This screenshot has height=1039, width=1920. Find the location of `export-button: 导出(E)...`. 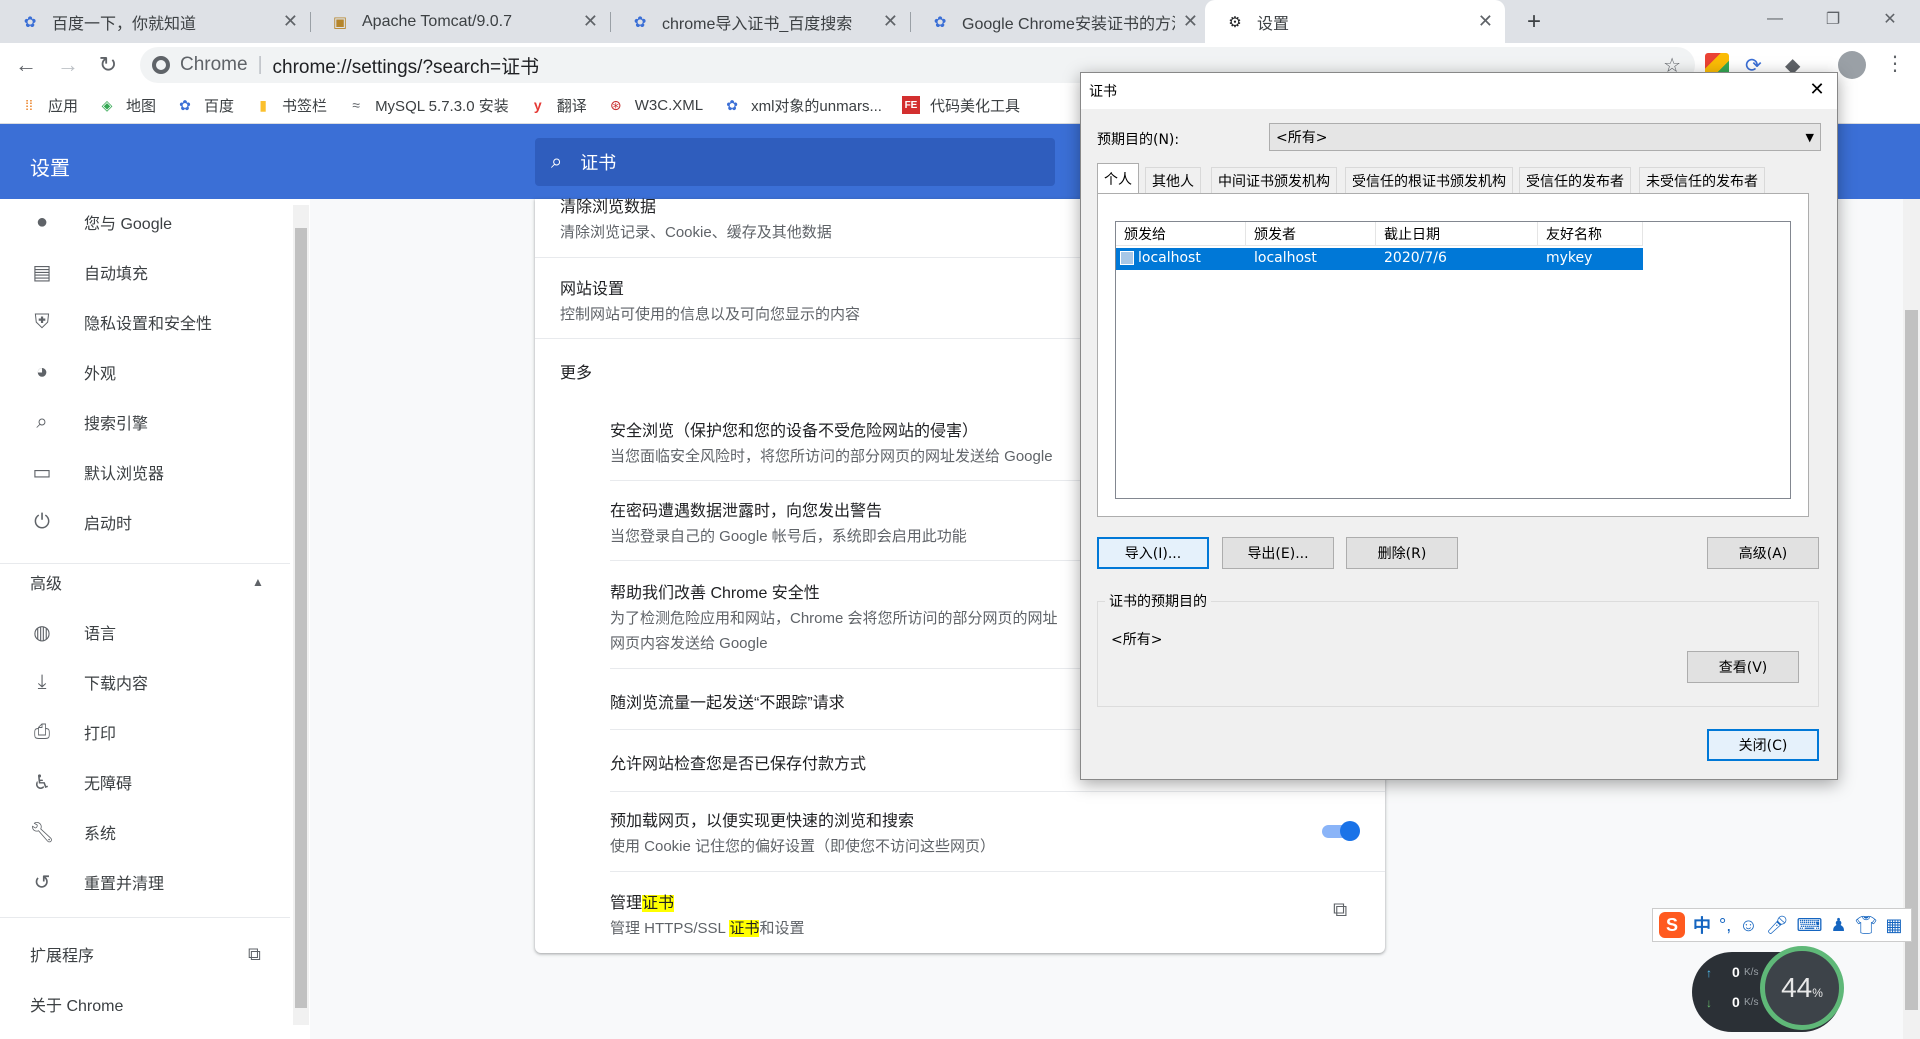

export-button: 导出(E)... is located at coordinates (1278, 553).